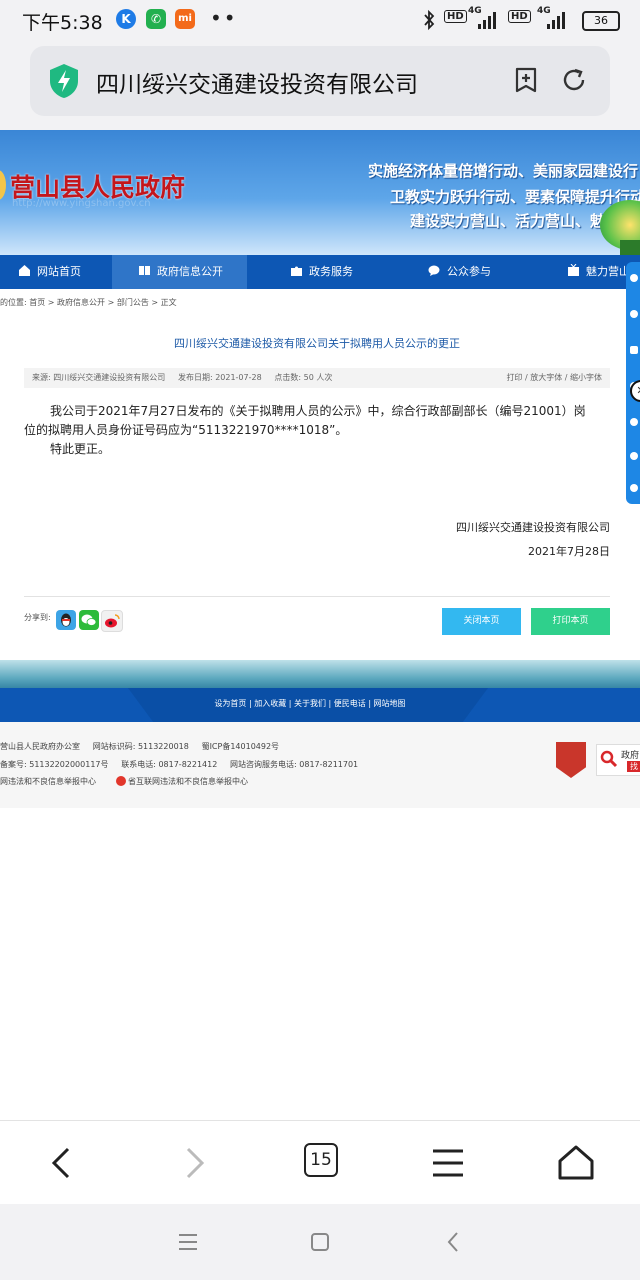  Describe the element at coordinates (185, 19) in the screenshot. I see `mi-app-icon: mi` at that location.